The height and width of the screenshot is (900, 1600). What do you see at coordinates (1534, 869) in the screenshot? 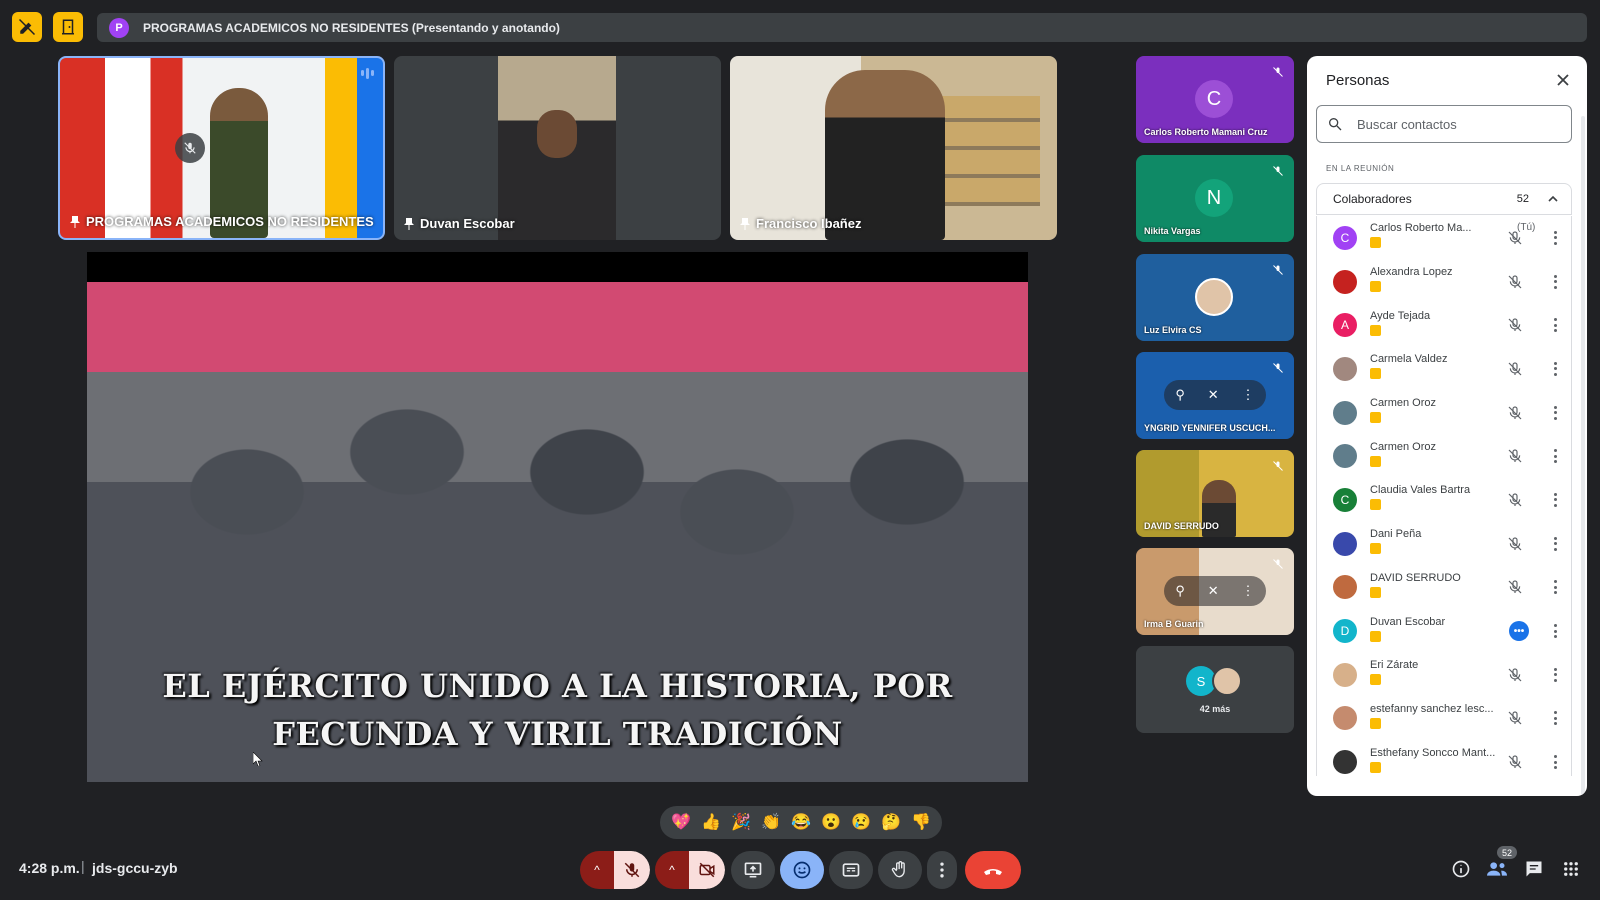
I see `chat-button` at bounding box center [1534, 869].